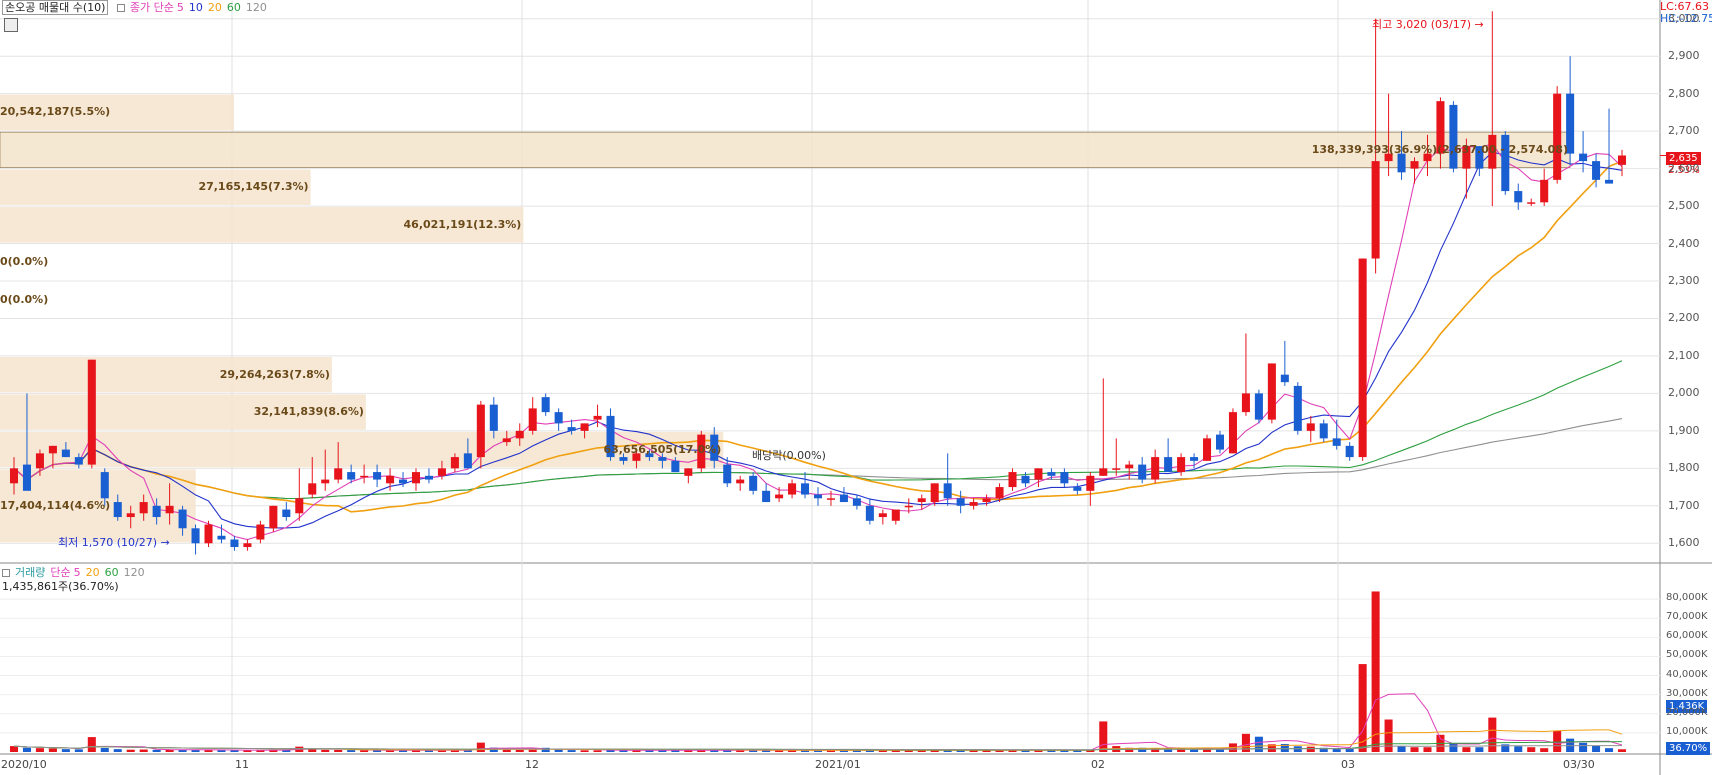 The image size is (1712, 775). Describe the element at coordinates (1684, 56) in the screenshot. I see `price-tick-label: 2,900` at that location.